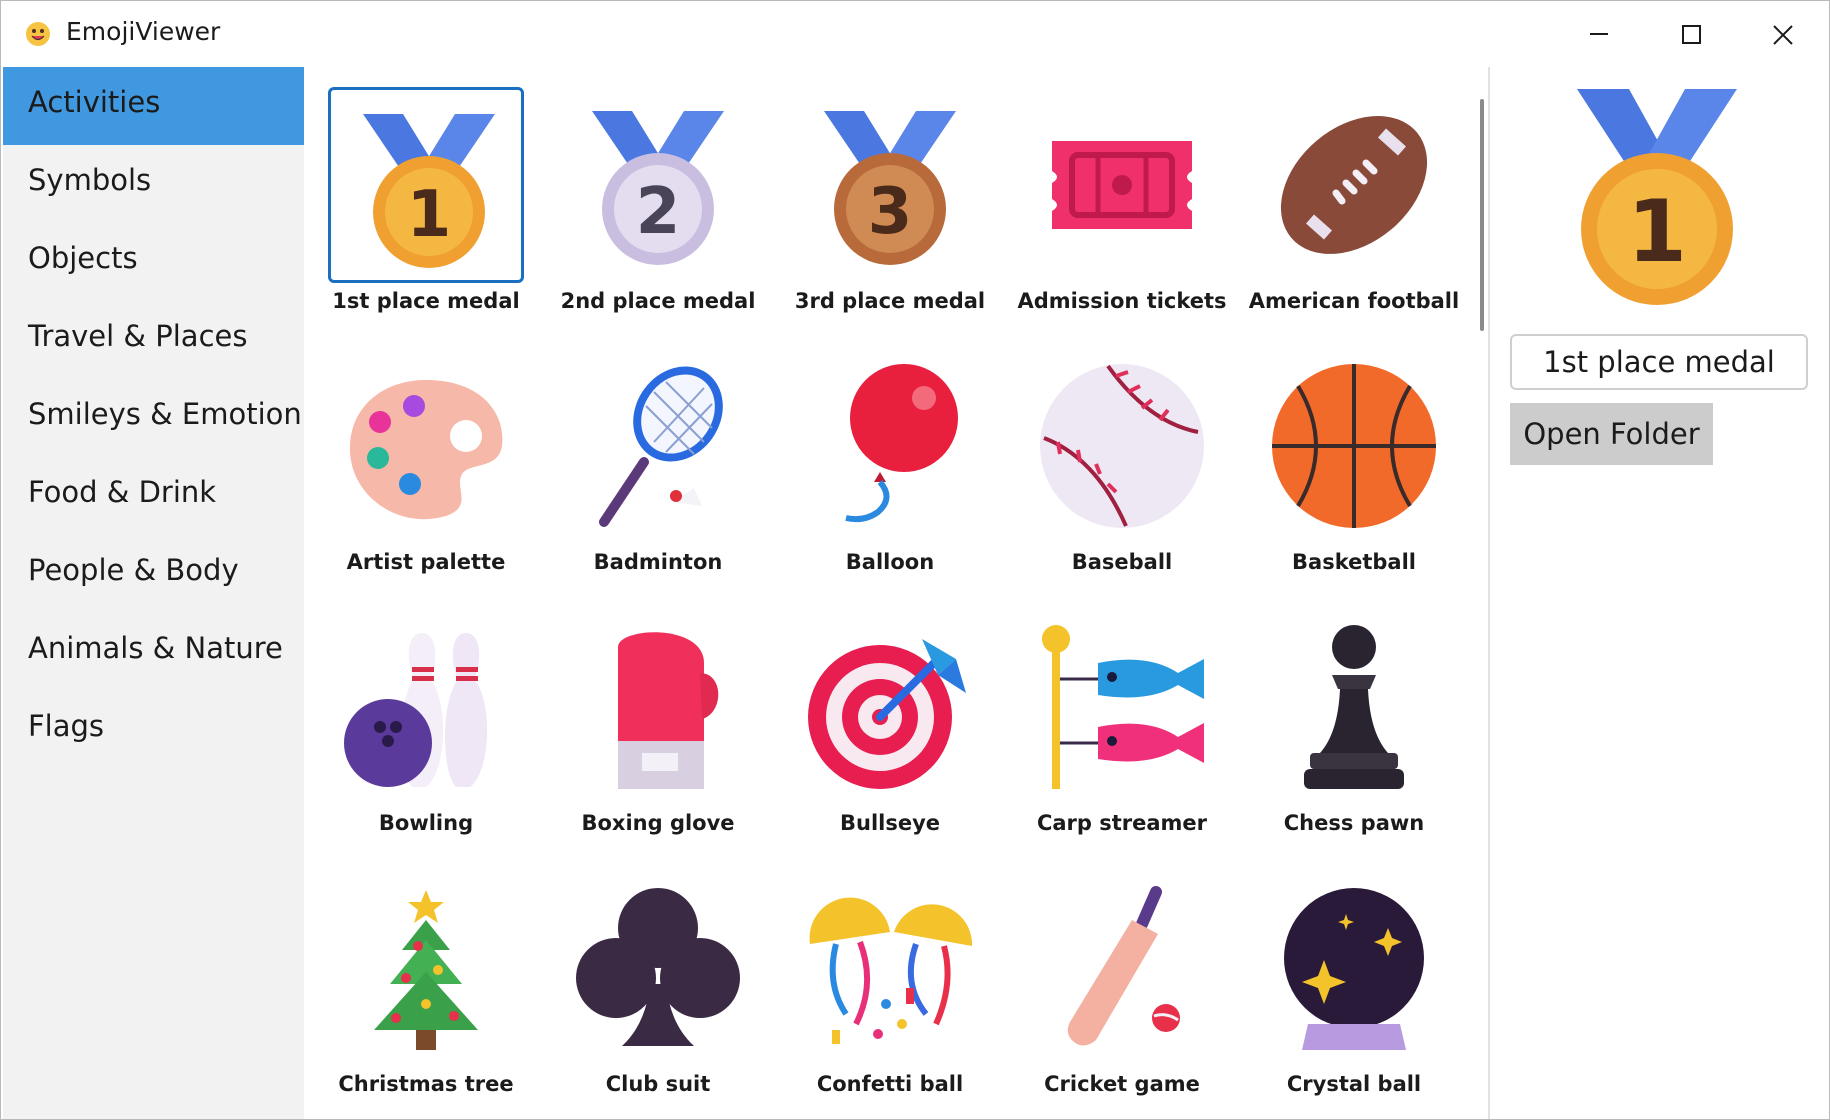  Describe the element at coordinates (1122, 446) in the screenshot. I see `baseball-icon` at that location.